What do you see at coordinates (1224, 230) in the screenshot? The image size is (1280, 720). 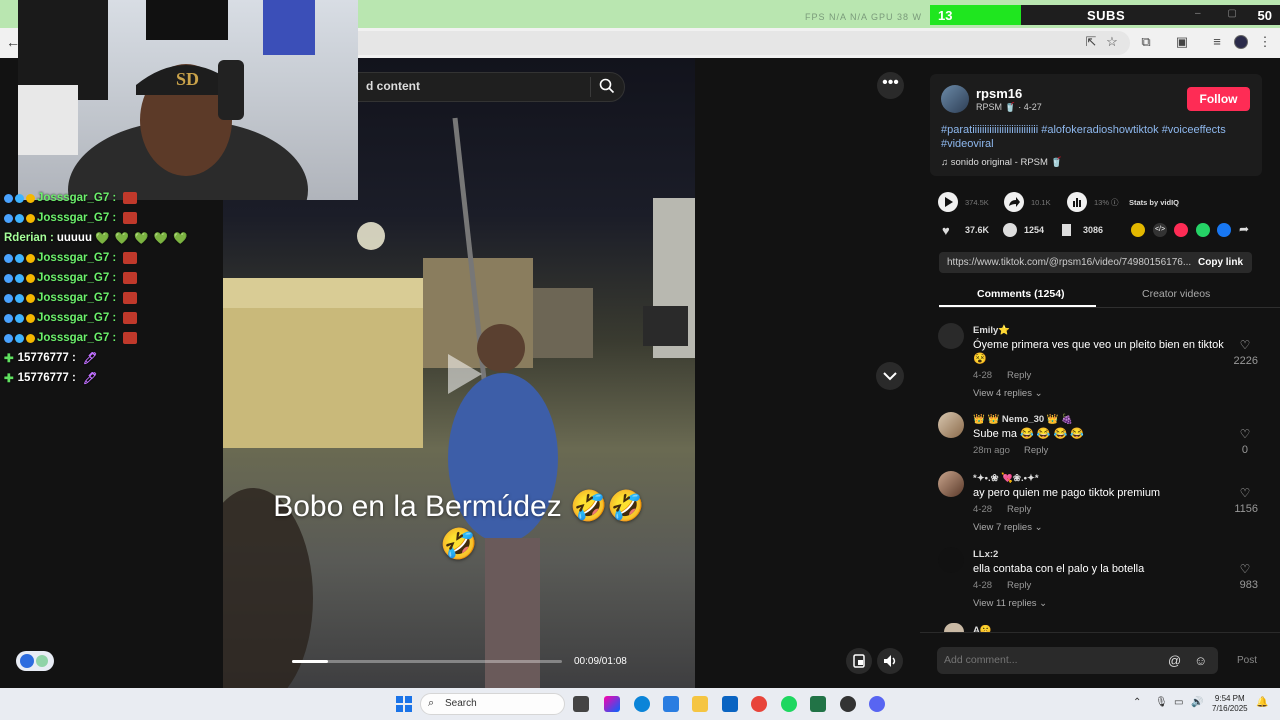 I see `facebook-icon` at bounding box center [1224, 230].